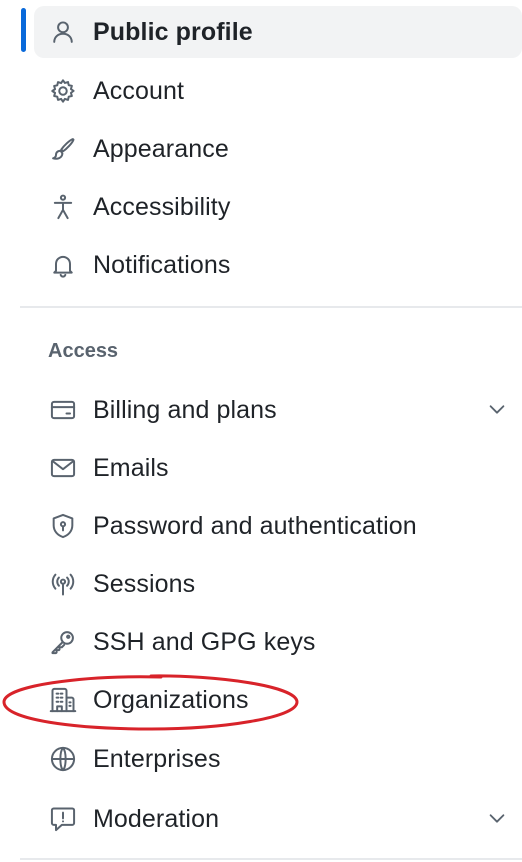  I want to click on sidebar-item-enterprises: Enterprises, so click(278, 759).